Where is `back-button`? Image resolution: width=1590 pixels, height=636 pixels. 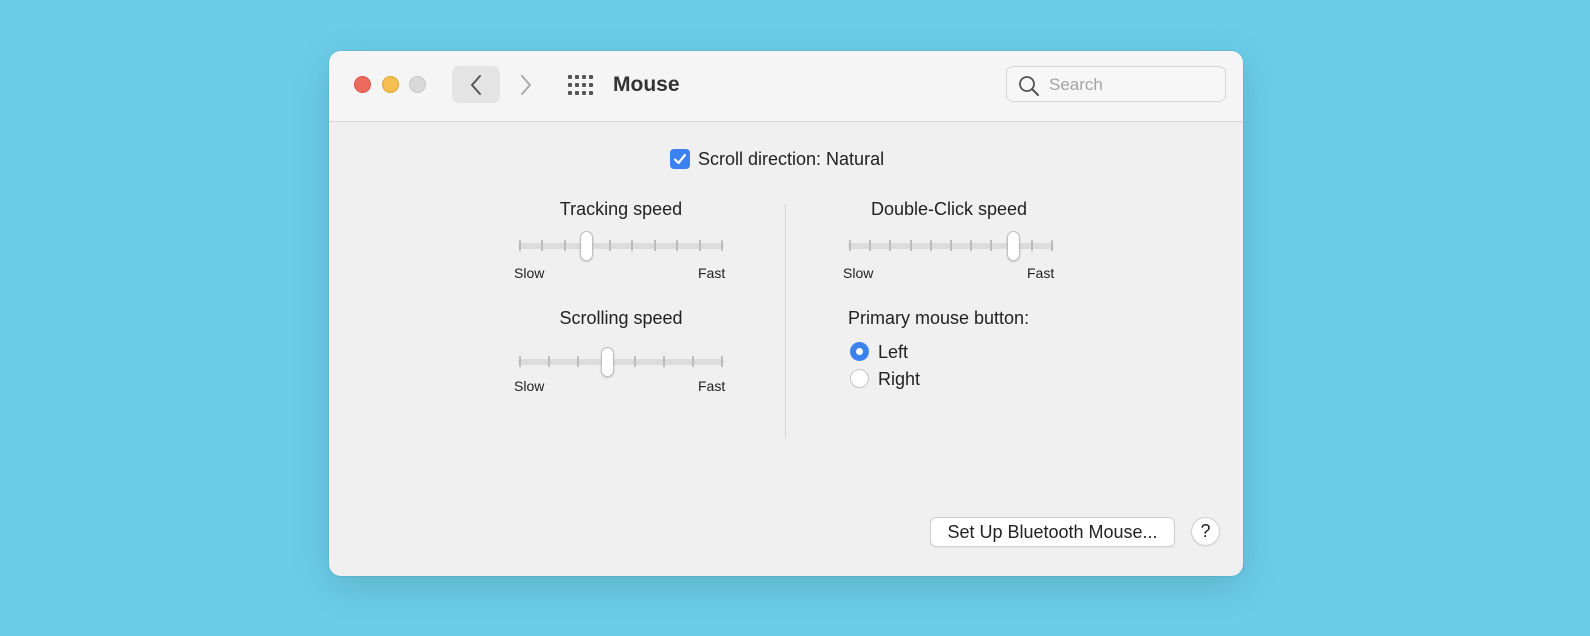
back-button is located at coordinates (476, 84).